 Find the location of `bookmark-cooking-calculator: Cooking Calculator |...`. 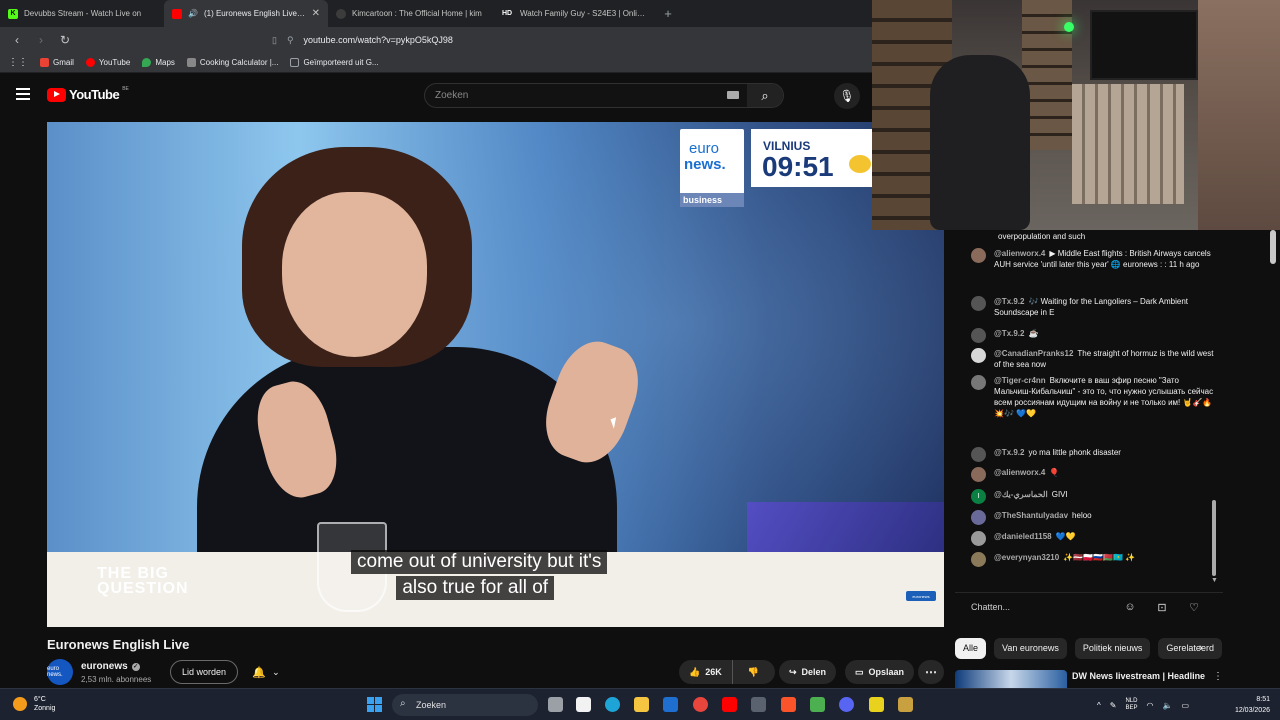

bookmark-cooking-calculator: Cooking Calculator |... is located at coordinates (232, 62).